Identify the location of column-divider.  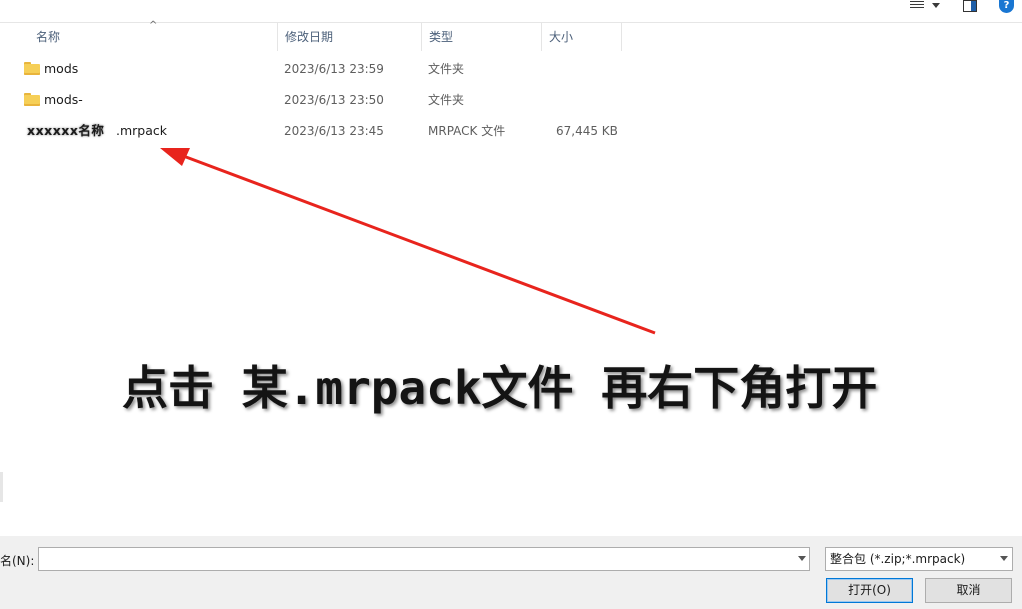
(621, 37).